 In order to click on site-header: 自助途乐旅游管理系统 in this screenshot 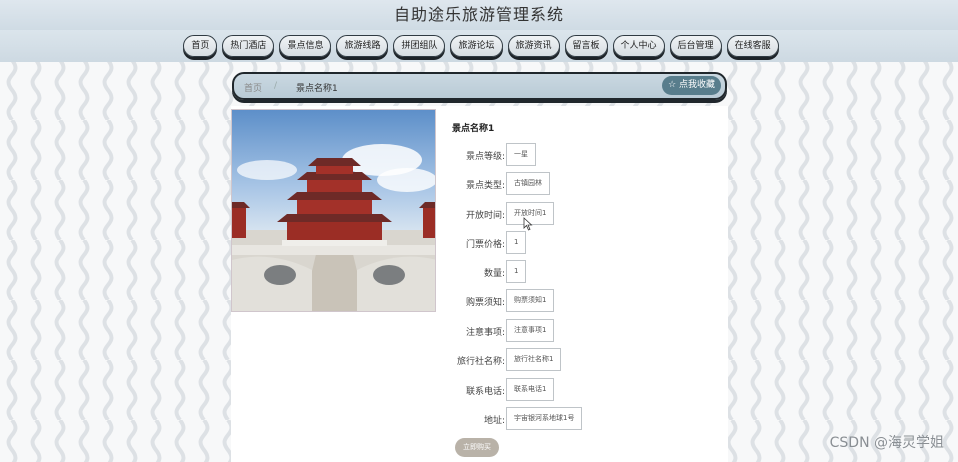, I will do `click(479, 15)`.